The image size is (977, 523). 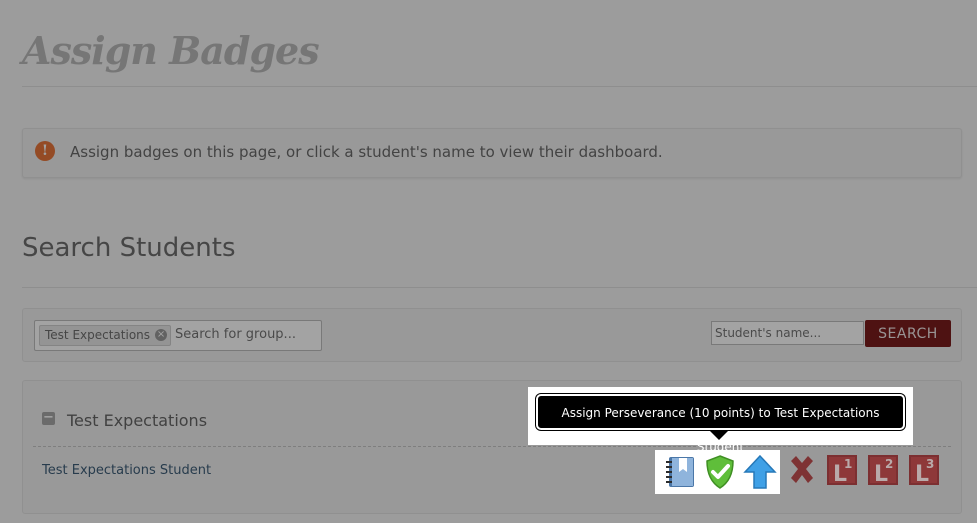 I want to click on level-2-number: 2, so click(x=889, y=464).